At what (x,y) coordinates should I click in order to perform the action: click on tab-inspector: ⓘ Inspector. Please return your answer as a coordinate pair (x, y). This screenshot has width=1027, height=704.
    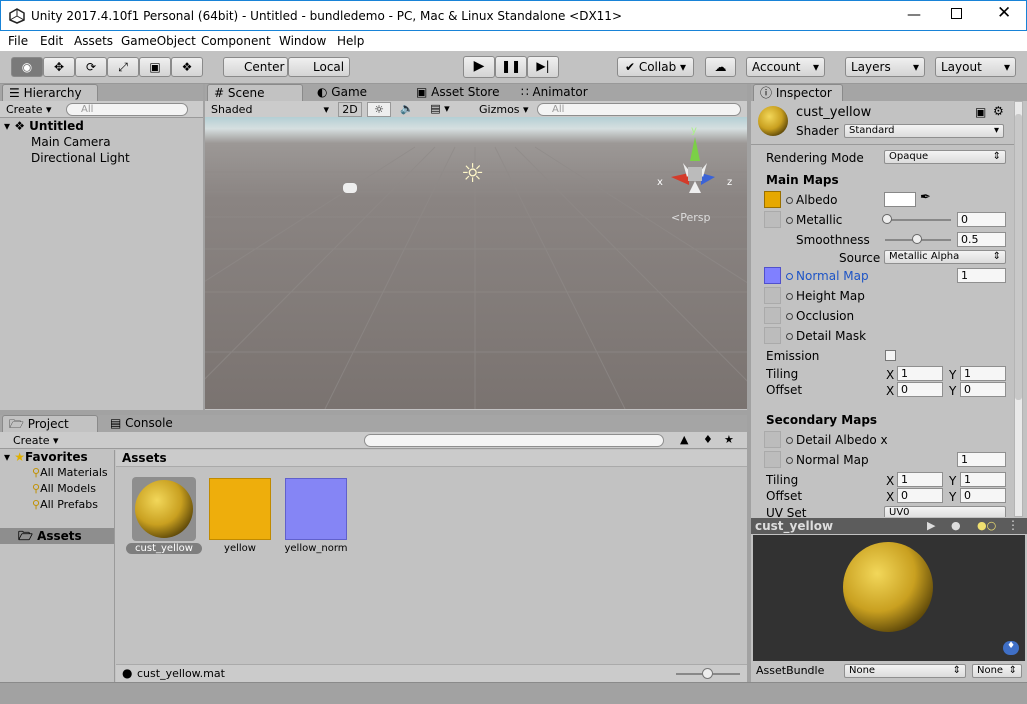
    Looking at the image, I should click on (798, 92).